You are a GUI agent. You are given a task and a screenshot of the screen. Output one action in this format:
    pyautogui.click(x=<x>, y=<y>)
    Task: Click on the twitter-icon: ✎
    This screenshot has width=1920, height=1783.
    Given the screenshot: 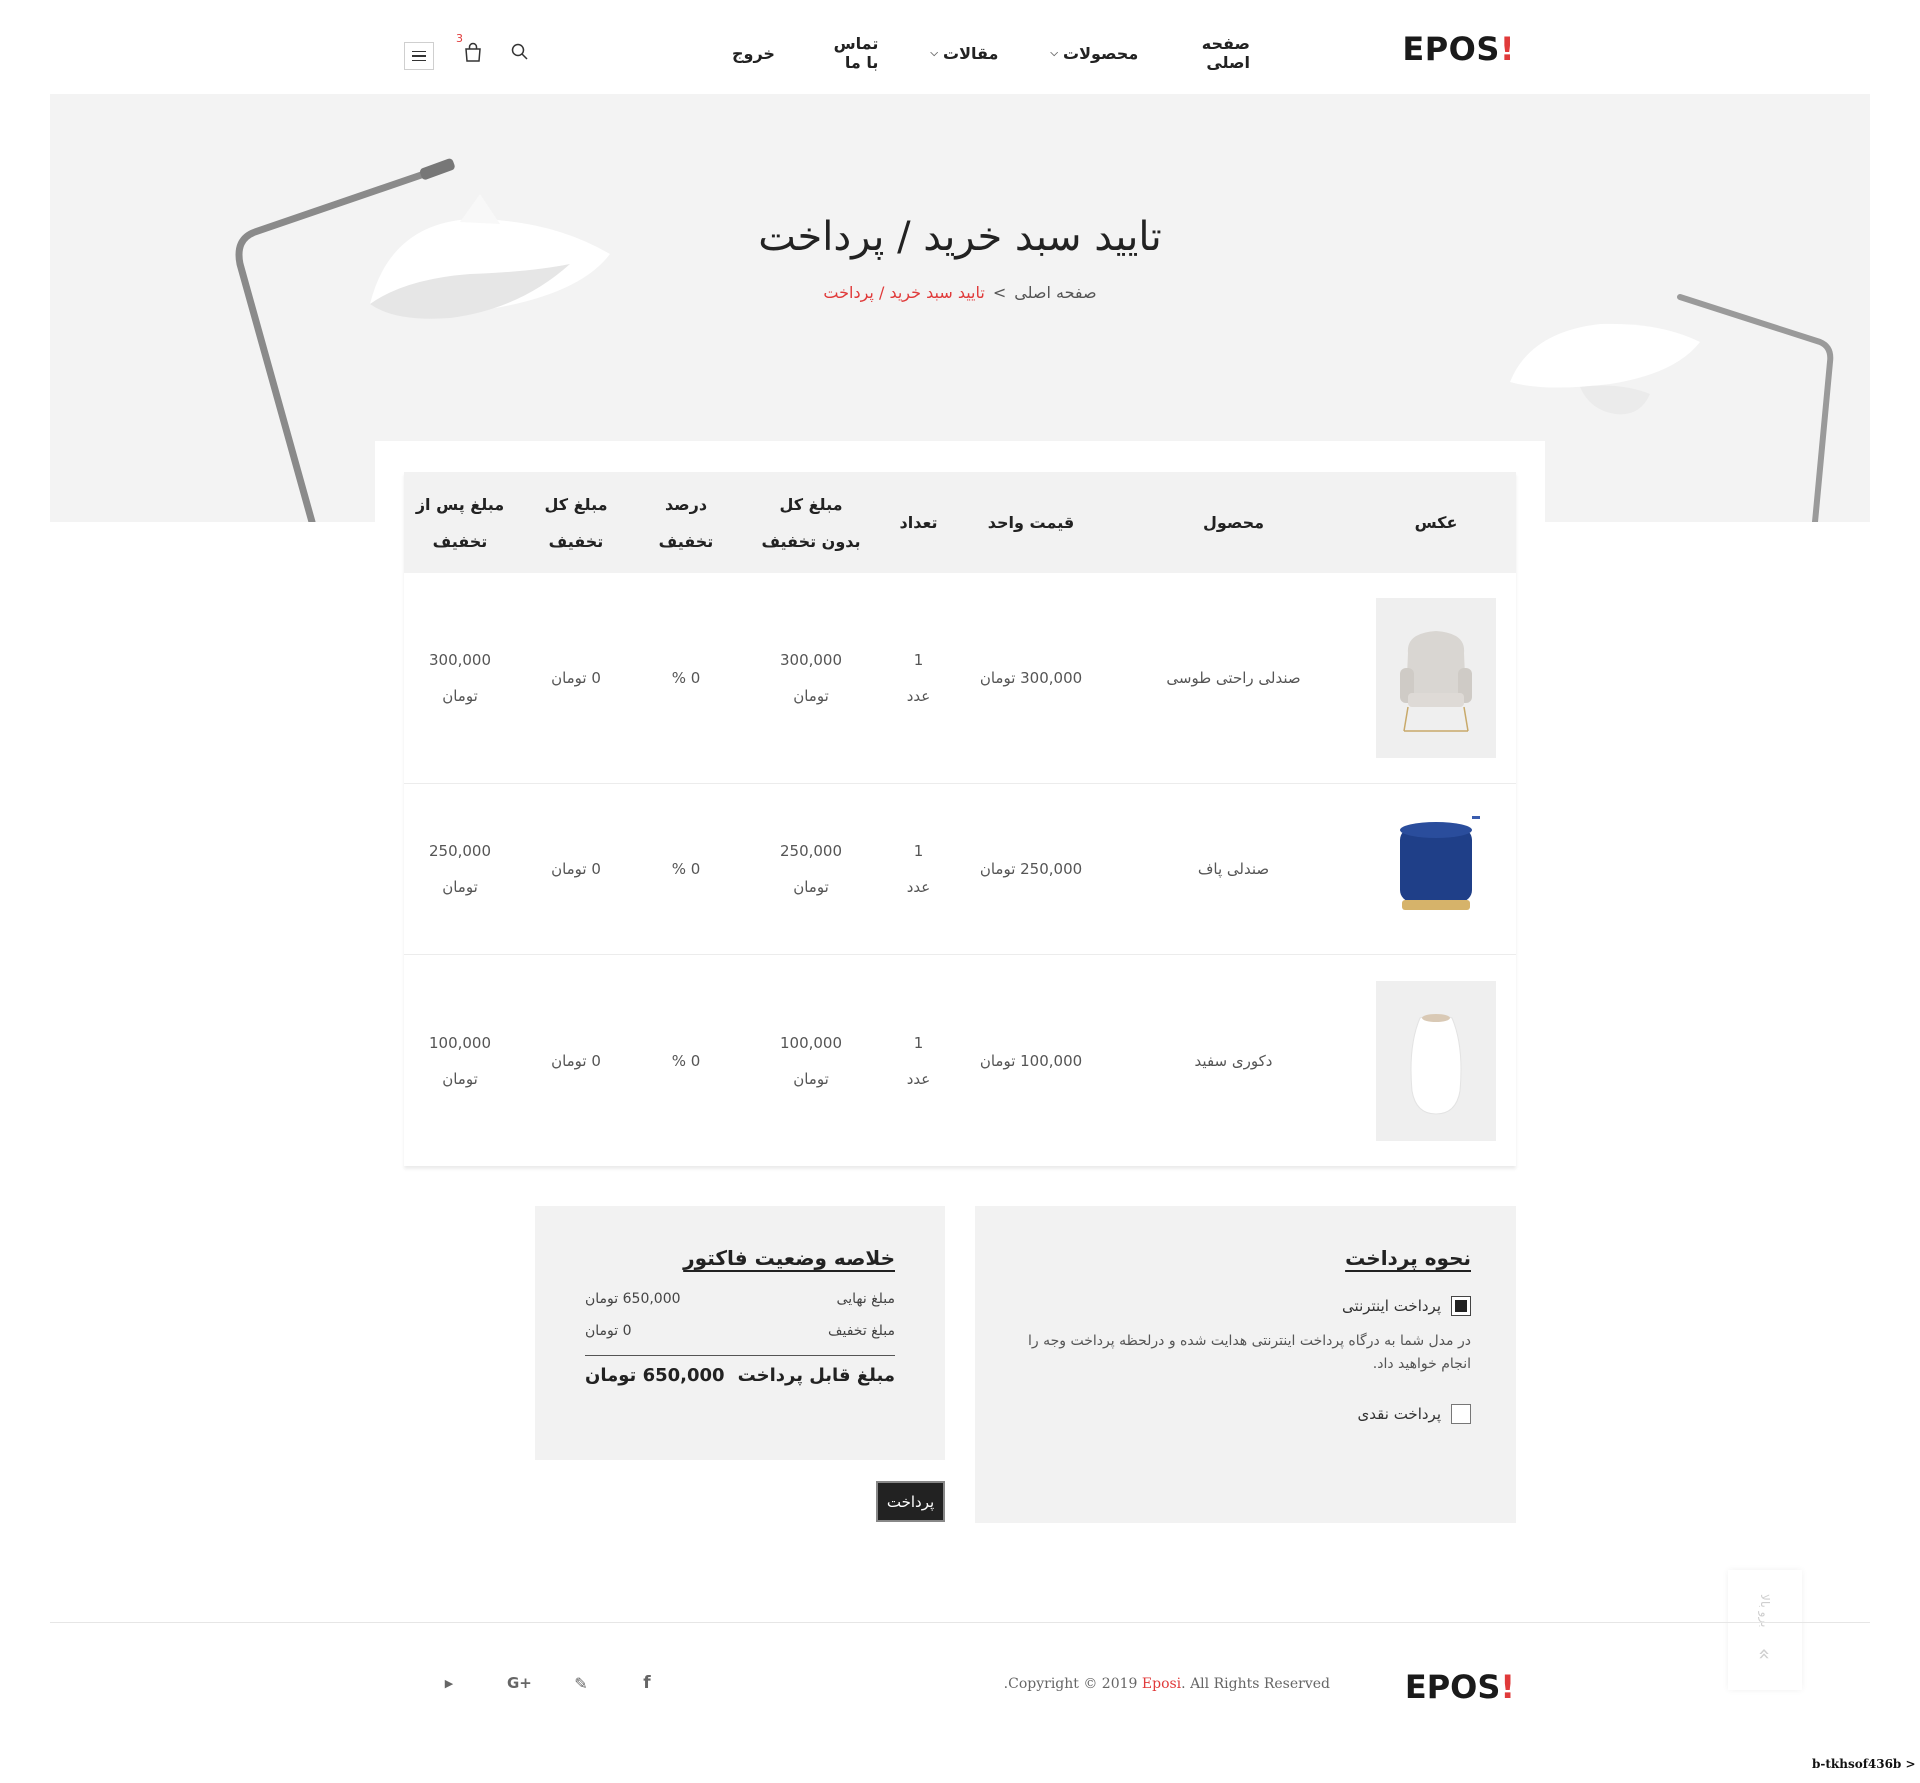 What is the action you would take?
    pyautogui.click(x=581, y=1683)
    